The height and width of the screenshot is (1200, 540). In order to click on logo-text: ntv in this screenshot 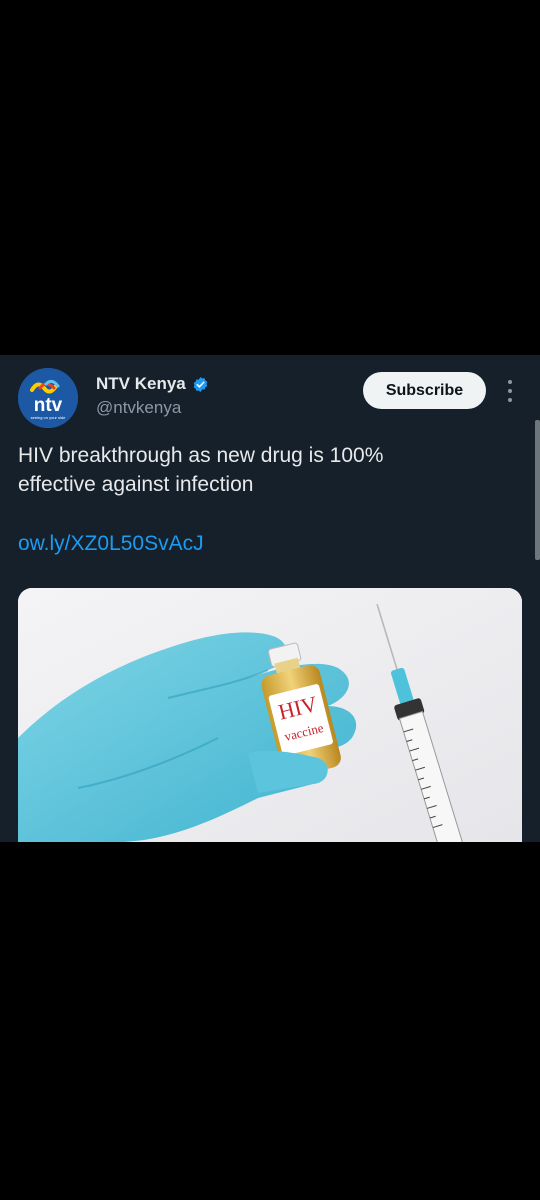, I will do `click(48, 405)`.